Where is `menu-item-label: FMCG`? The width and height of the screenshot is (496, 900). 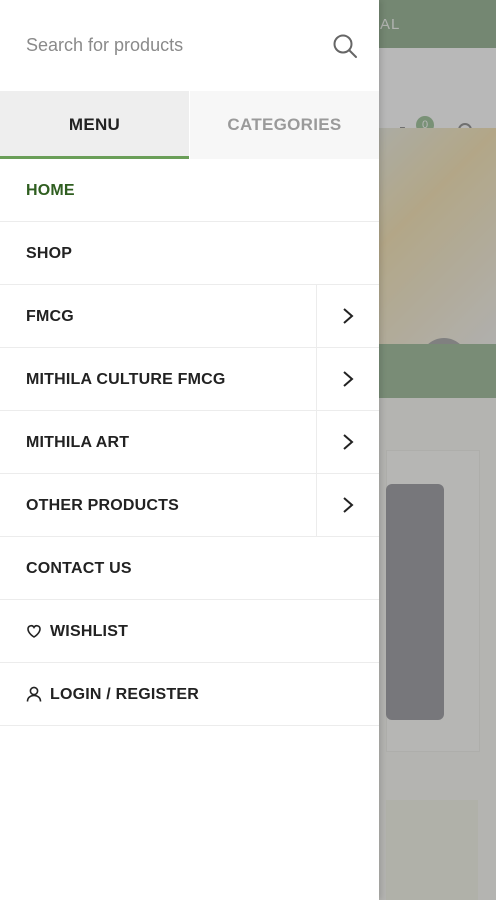
menu-item-label: FMCG is located at coordinates (50, 316).